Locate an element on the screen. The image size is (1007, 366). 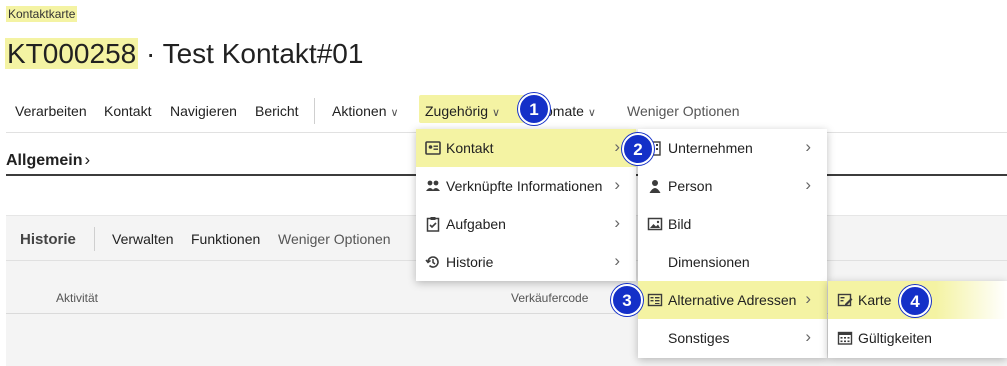
menu-automate: omate ∨ is located at coordinates (570, 111).